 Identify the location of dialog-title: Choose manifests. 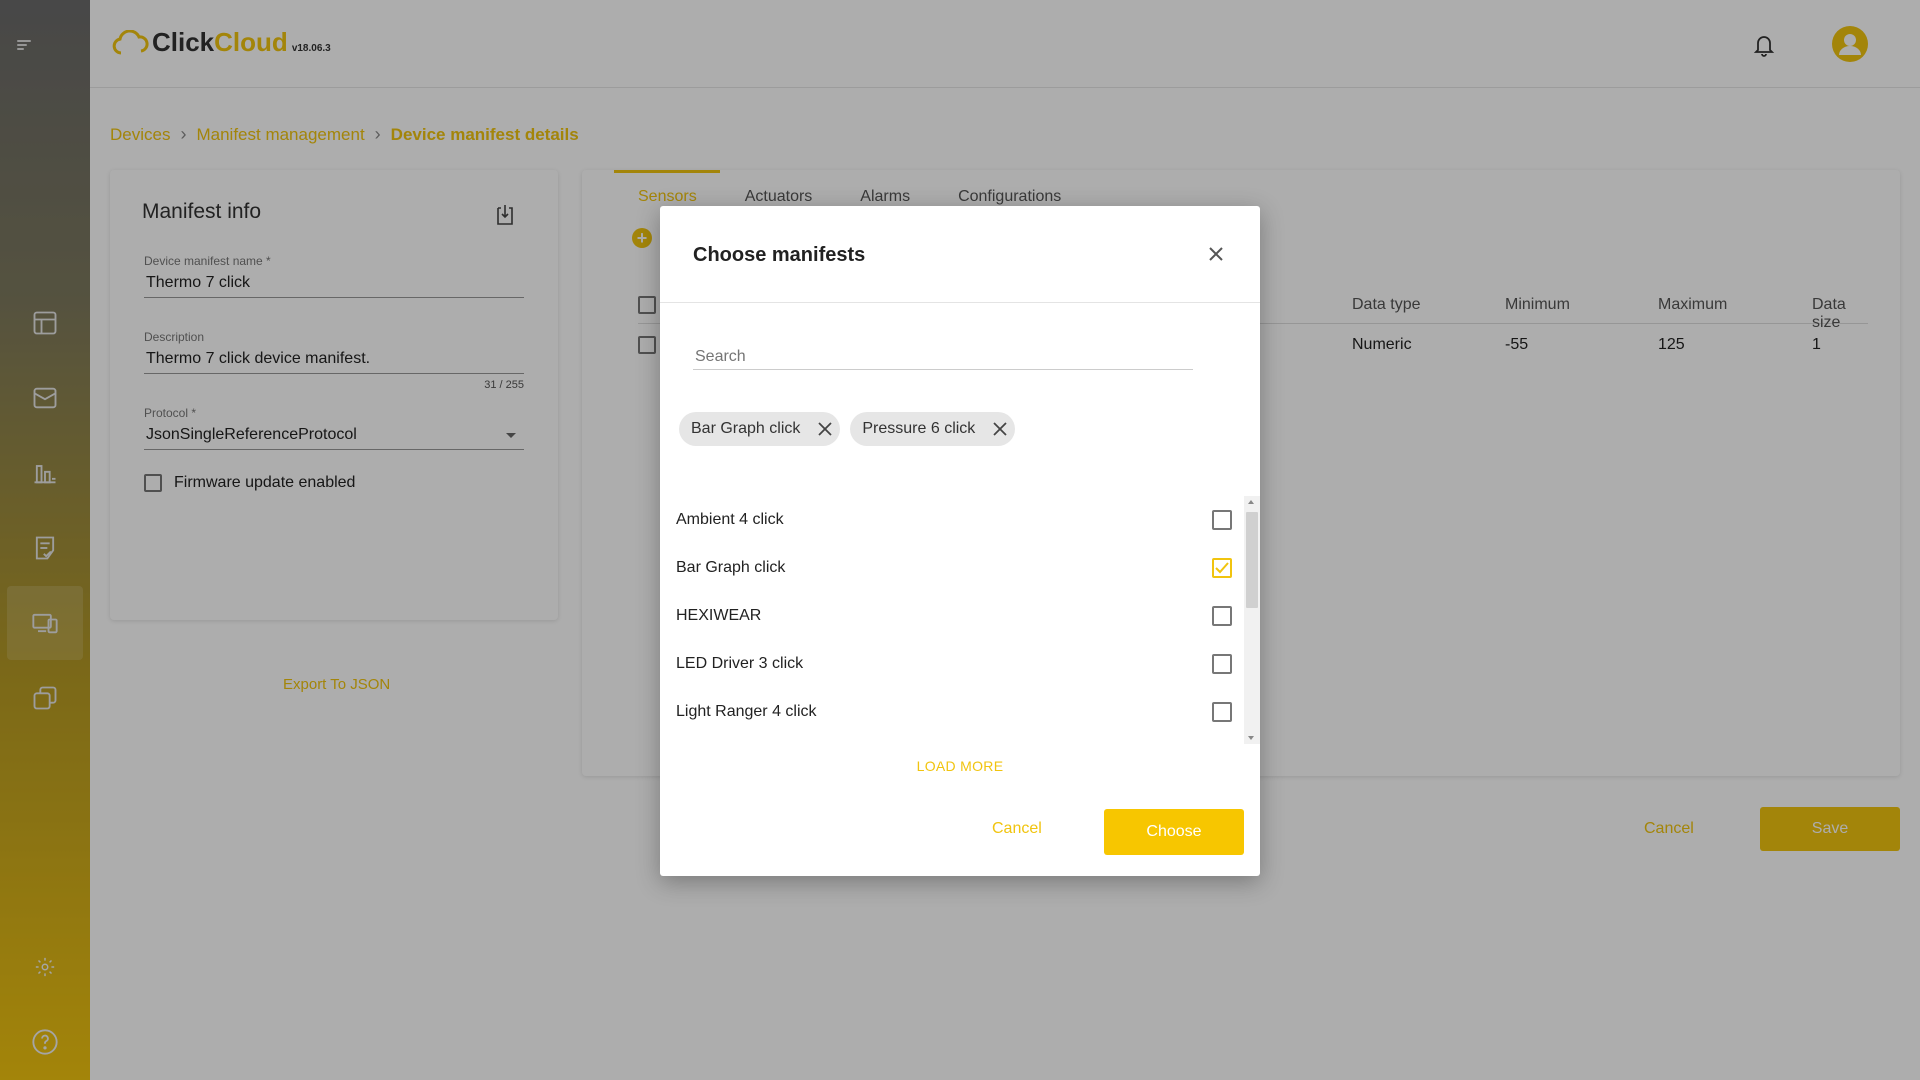
(779, 255).